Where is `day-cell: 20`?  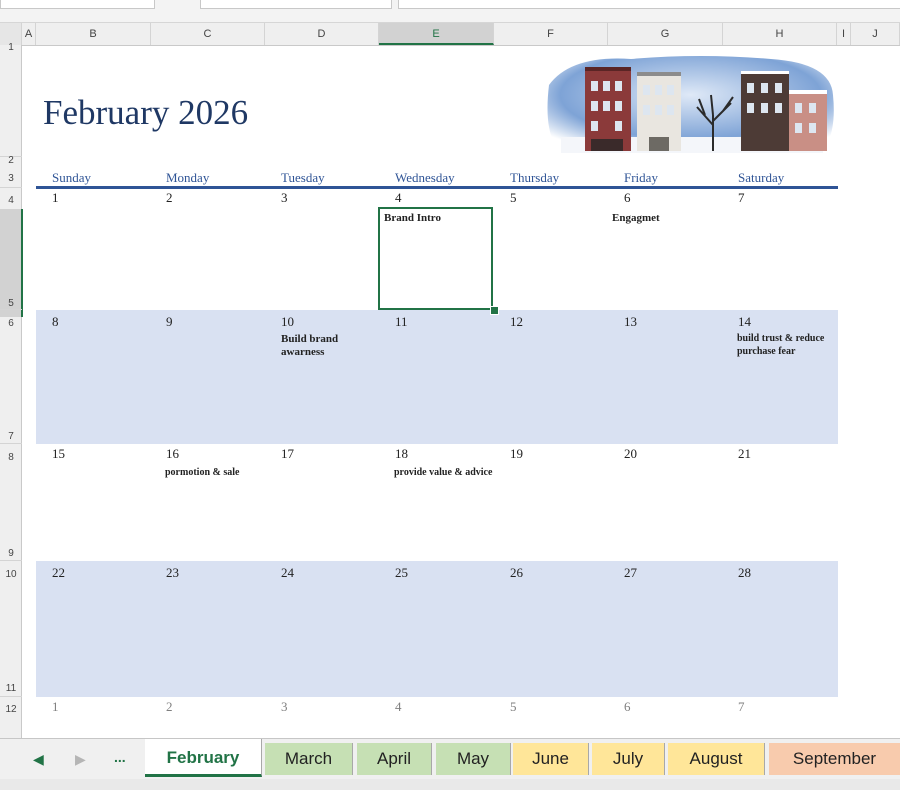
day-cell: 20 is located at coordinates (630, 454).